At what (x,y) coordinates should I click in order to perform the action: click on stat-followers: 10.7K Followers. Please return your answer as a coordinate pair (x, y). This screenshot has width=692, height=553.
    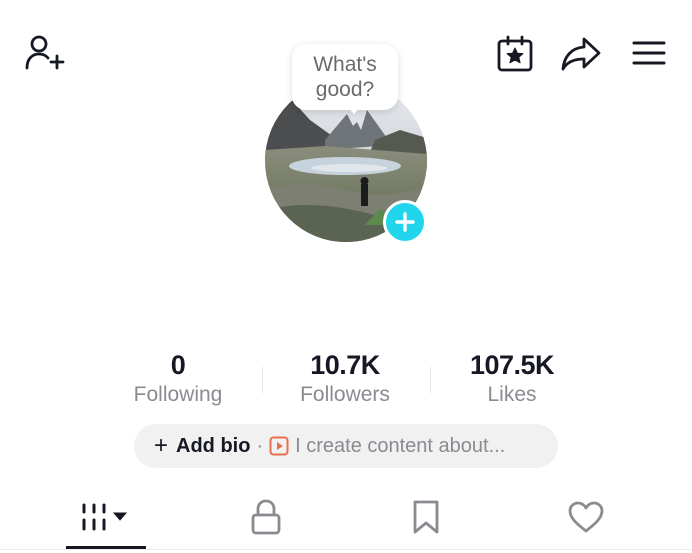
    Looking at the image, I should click on (345, 378).